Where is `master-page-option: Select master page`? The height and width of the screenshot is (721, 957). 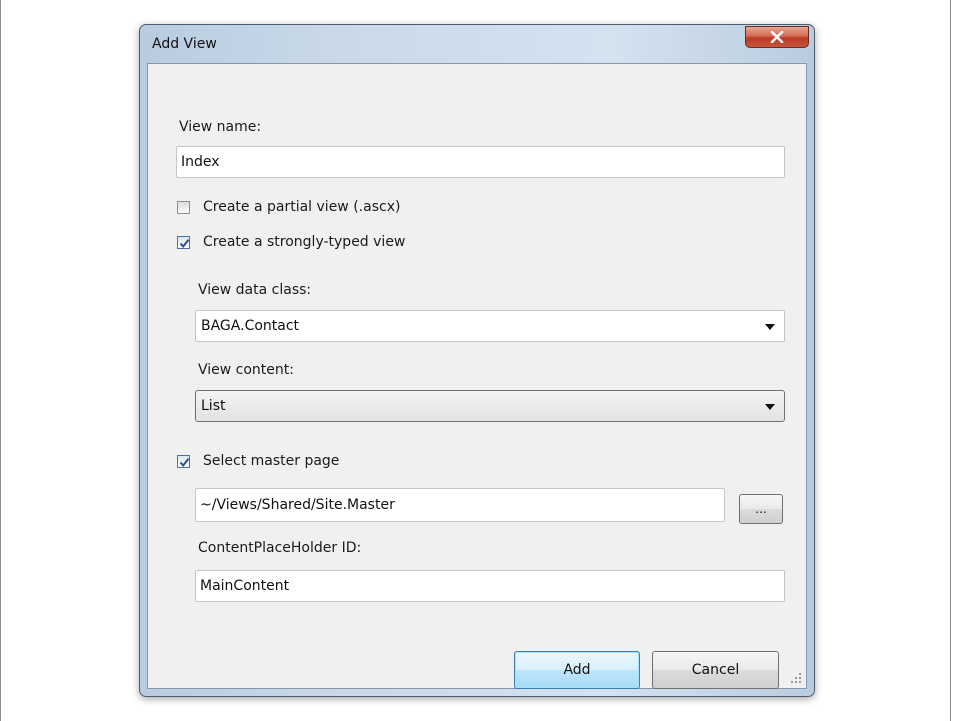 master-page-option: Select master page is located at coordinates (258, 461).